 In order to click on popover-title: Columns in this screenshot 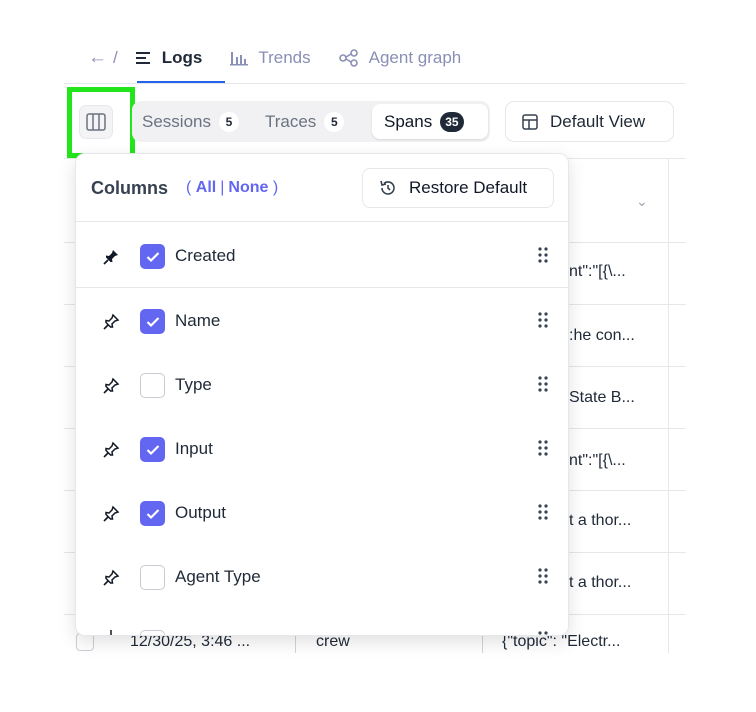, I will do `click(130, 188)`.